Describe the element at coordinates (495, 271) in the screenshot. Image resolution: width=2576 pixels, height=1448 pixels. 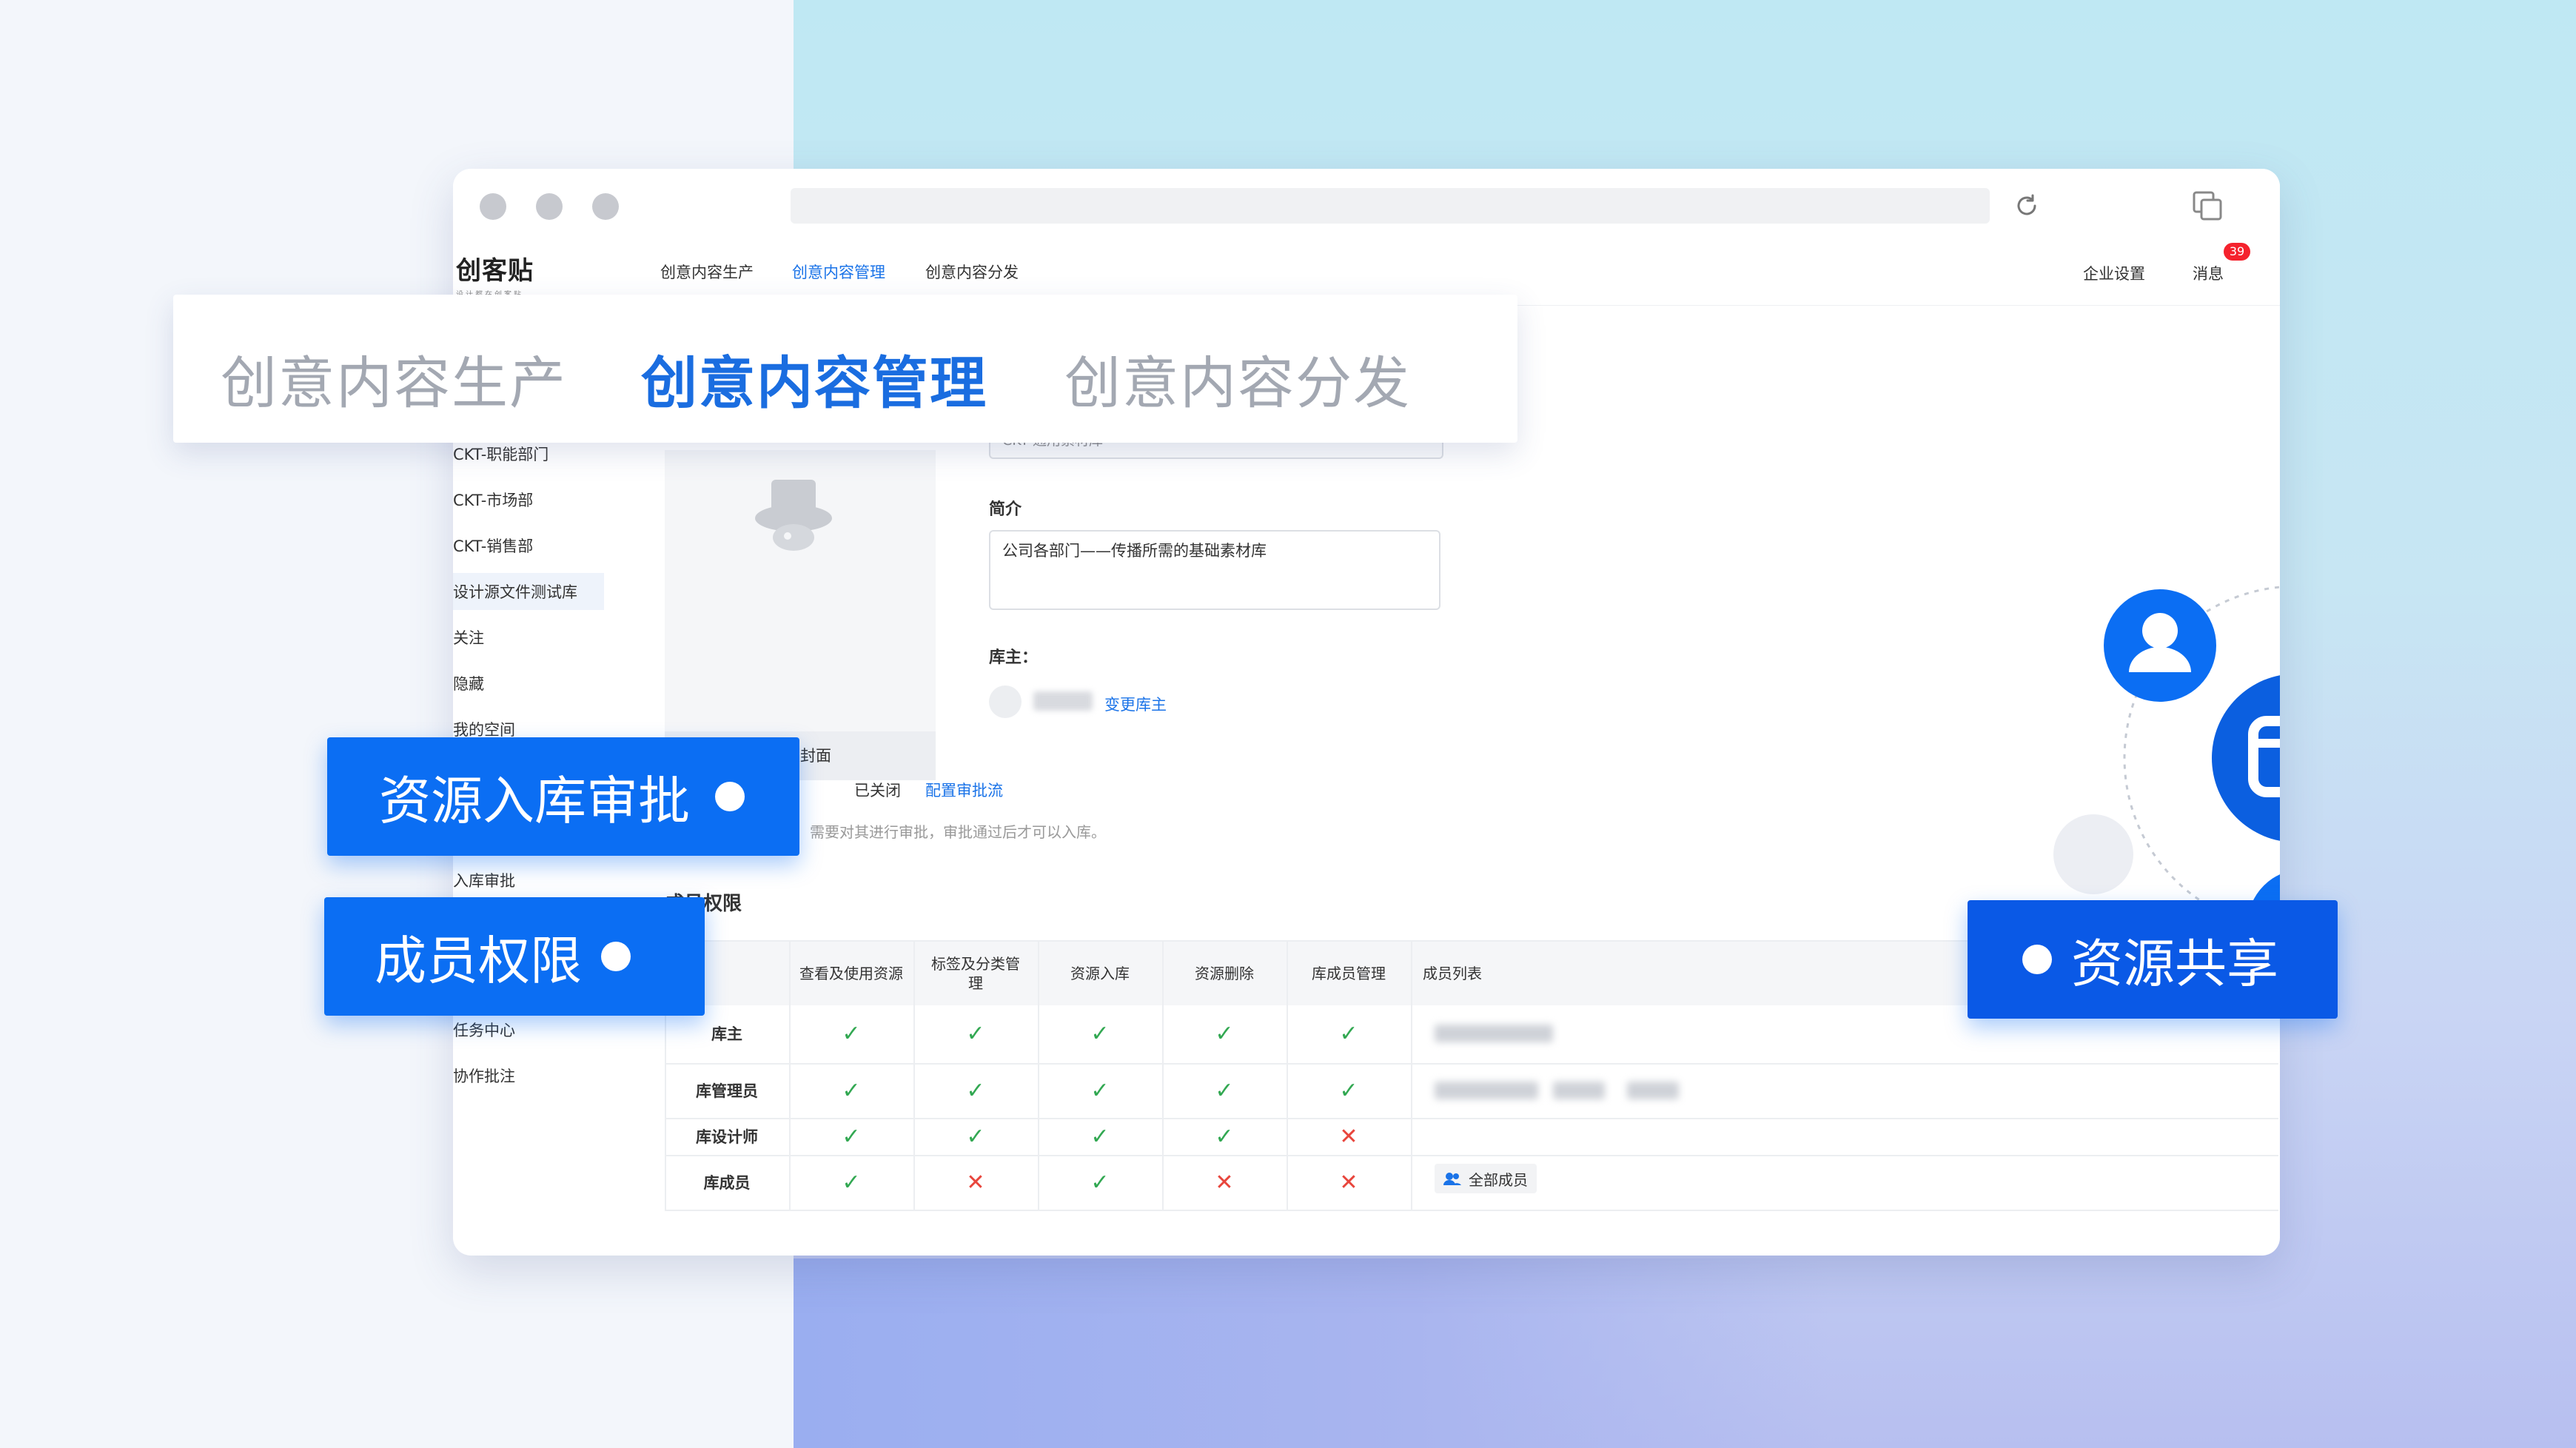
I see `logo-text: 创客贴` at that location.